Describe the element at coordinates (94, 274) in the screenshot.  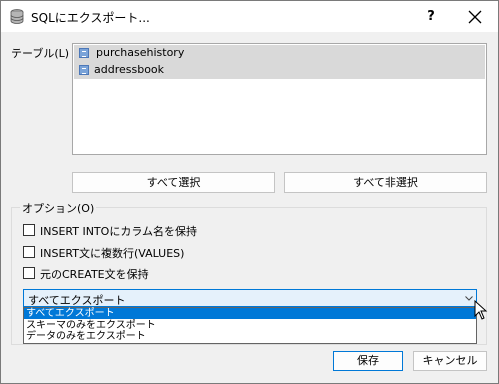
I see `keep-create-statement-label: 元のCREATE文を保持` at that location.